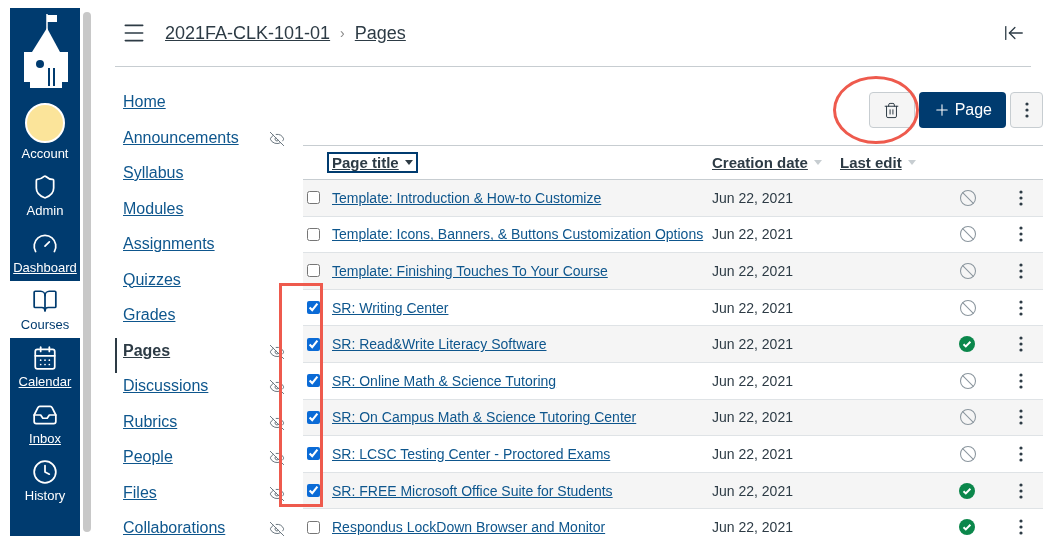 This screenshot has height=536, width=1061. I want to click on page-title-link: Template: Icons, Banners, & Buttons Customization Options, so click(518, 234).